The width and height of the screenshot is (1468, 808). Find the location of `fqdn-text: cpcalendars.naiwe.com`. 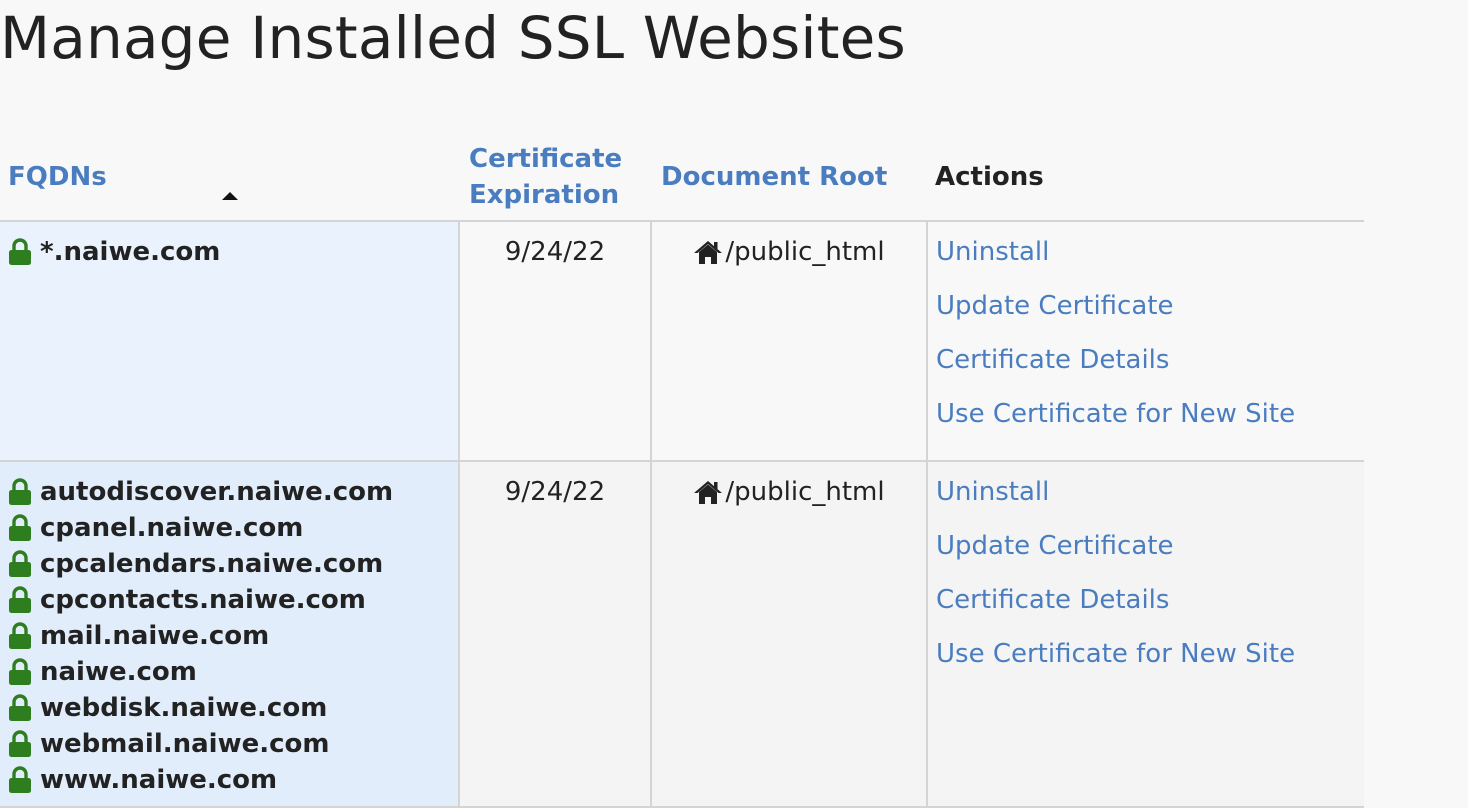

fqdn-text: cpcalendars.naiwe.com is located at coordinates (212, 564).